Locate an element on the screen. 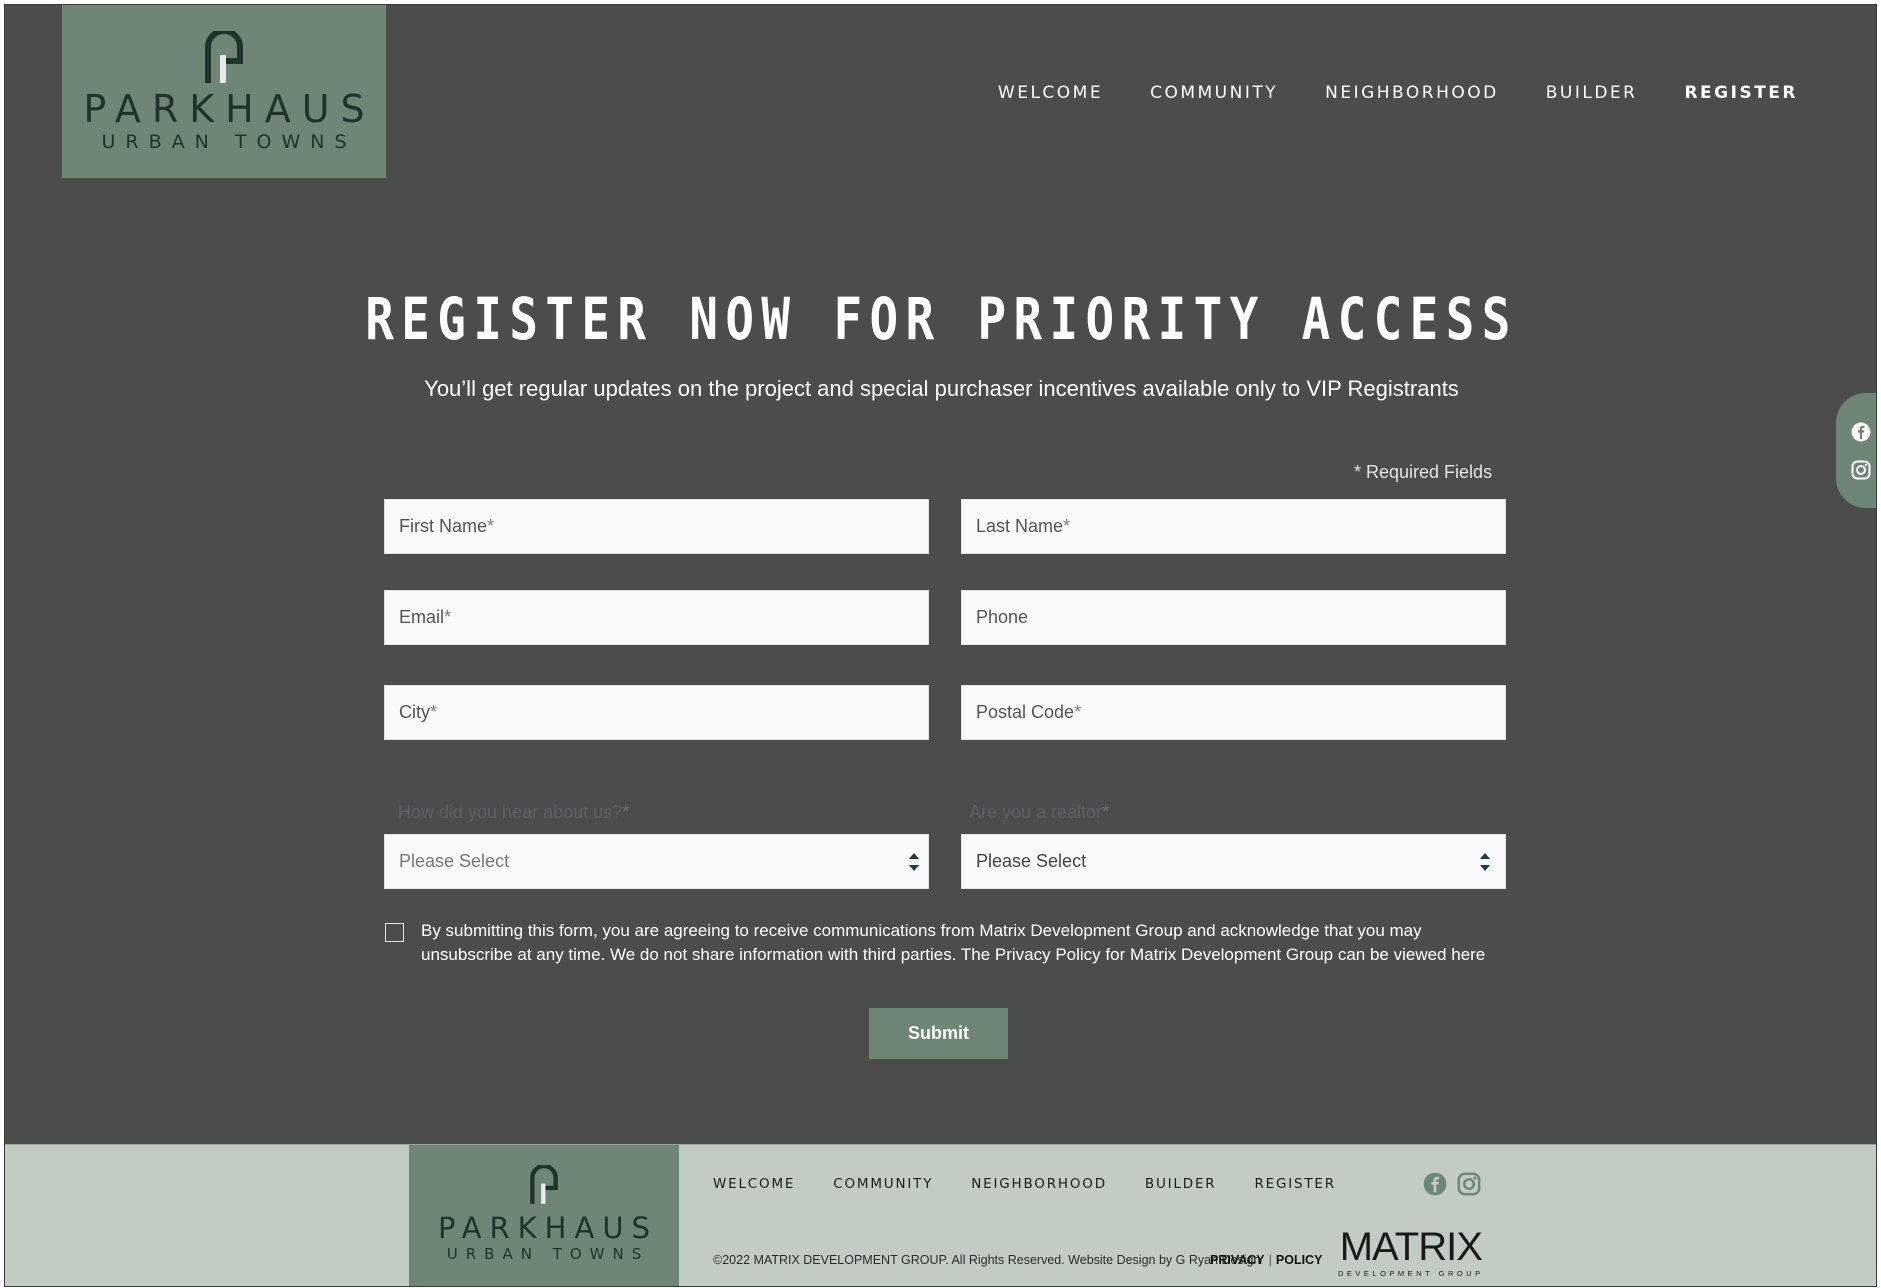 This screenshot has width=1881, height=1288. city-placeholder: City is located at coordinates (414, 712).